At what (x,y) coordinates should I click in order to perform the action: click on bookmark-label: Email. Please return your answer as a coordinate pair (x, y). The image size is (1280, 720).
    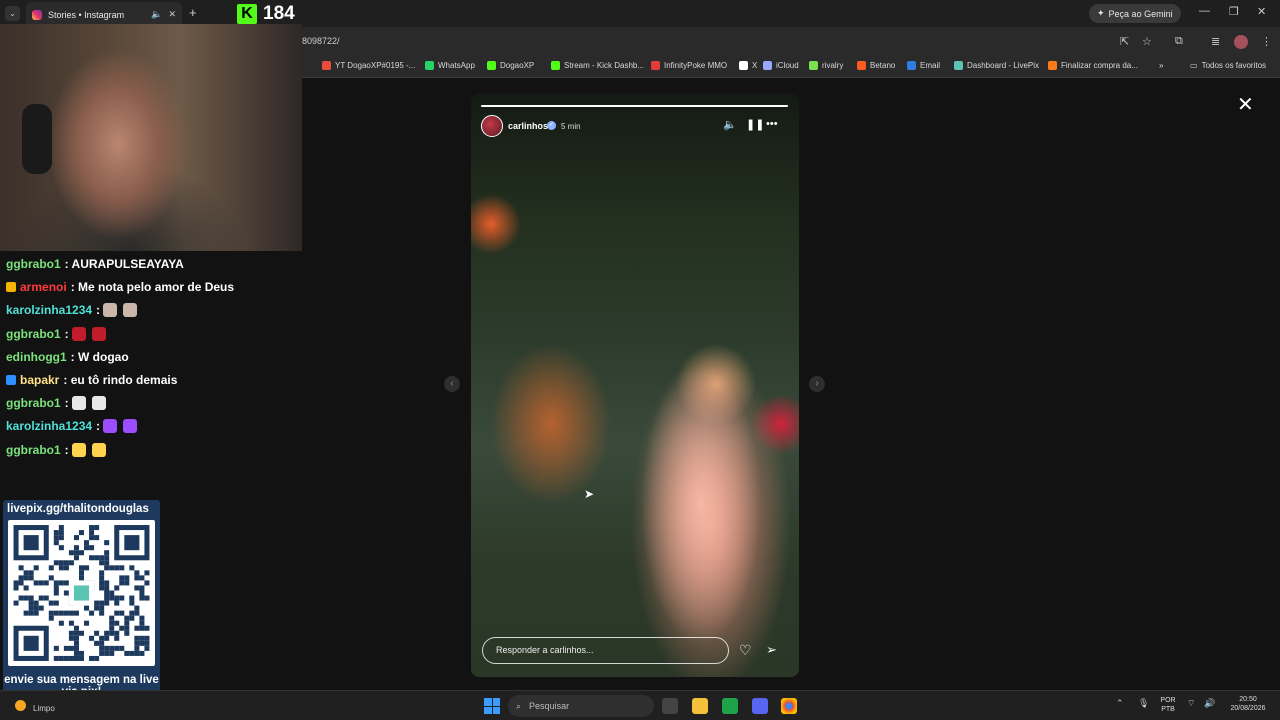
    Looking at the image, I should click on (930, 65).